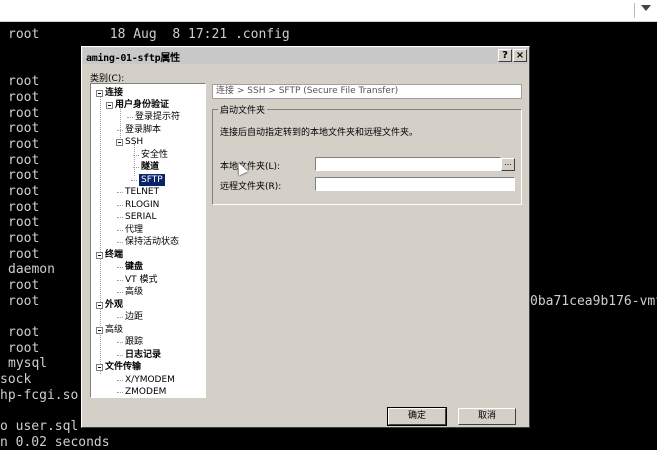  What do you see at coordinates (142, 205) in the screenshot?
I see `tree-item: RLOGIN` at bounding box center [142, 205].